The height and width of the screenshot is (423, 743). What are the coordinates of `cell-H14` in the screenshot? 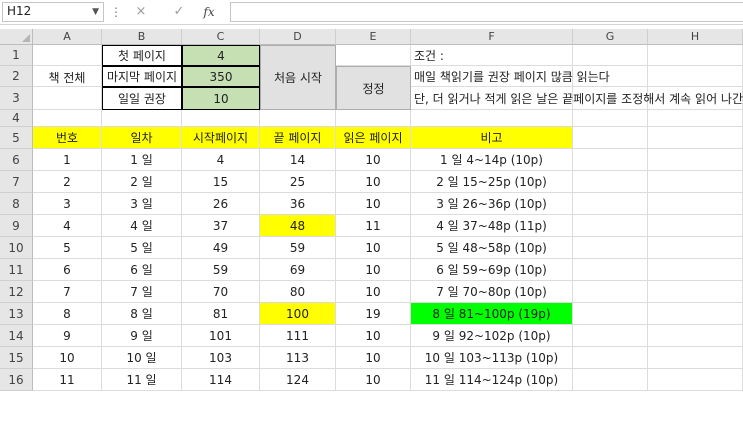 It's located at (695, 336).